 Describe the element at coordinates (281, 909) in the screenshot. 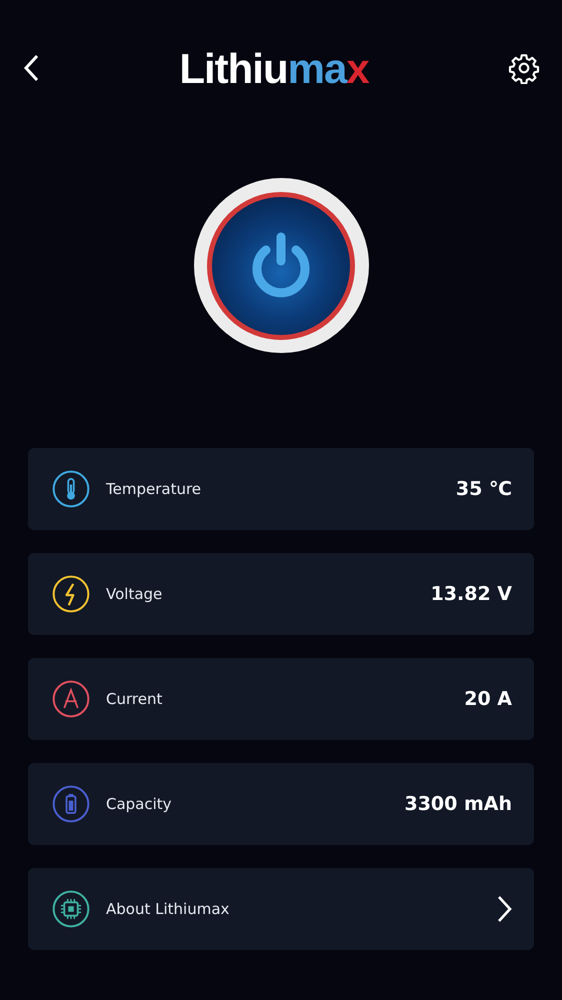

I see `about-row: About Lithiumax` at that location.